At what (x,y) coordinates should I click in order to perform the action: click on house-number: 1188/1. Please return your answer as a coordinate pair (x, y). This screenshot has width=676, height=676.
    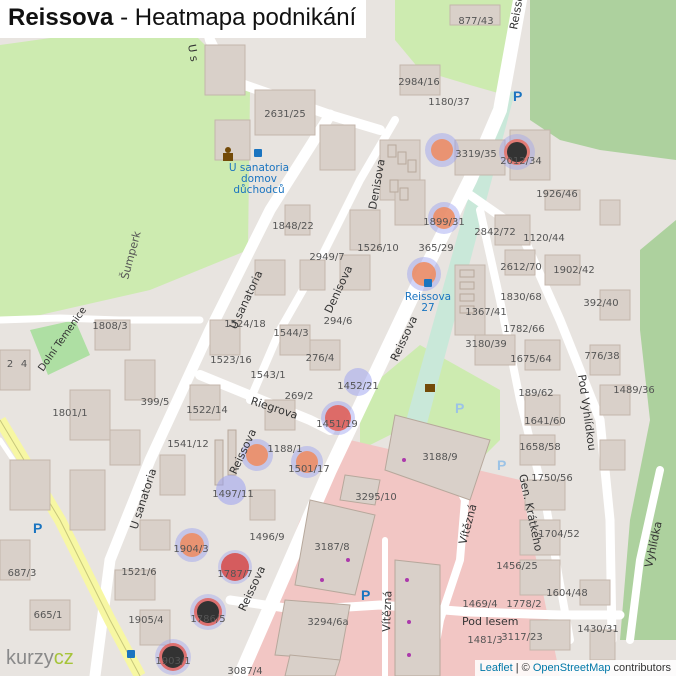
    Looking at the image, I should click on (284, 449).